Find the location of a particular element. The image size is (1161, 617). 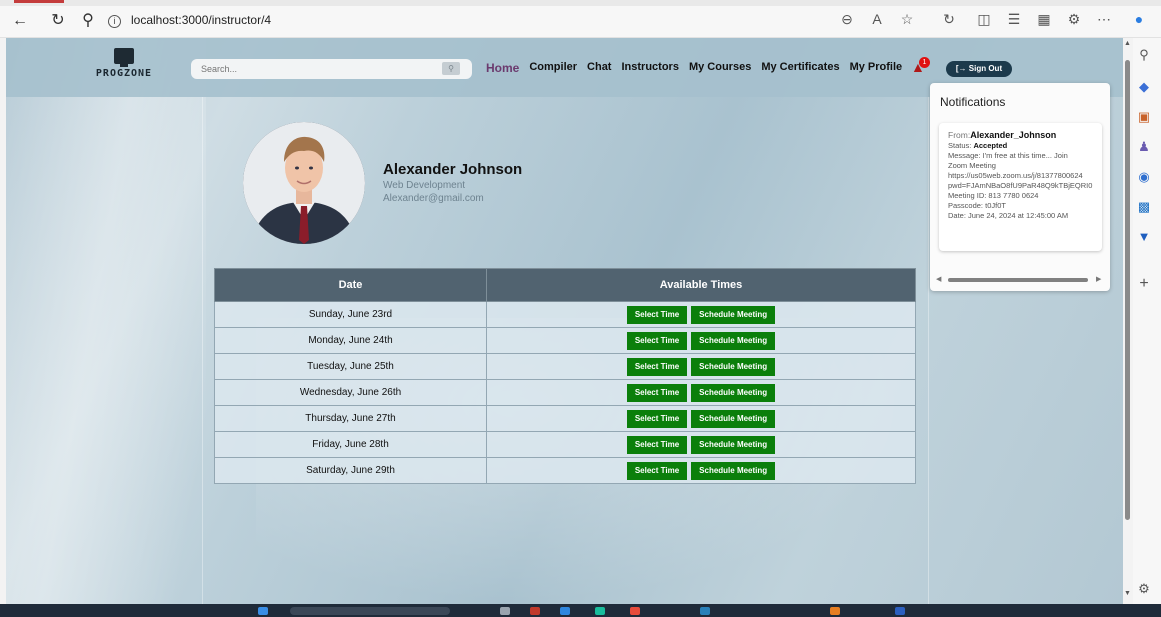

copilot-icon: ● is located at coordinates (1139, 19).